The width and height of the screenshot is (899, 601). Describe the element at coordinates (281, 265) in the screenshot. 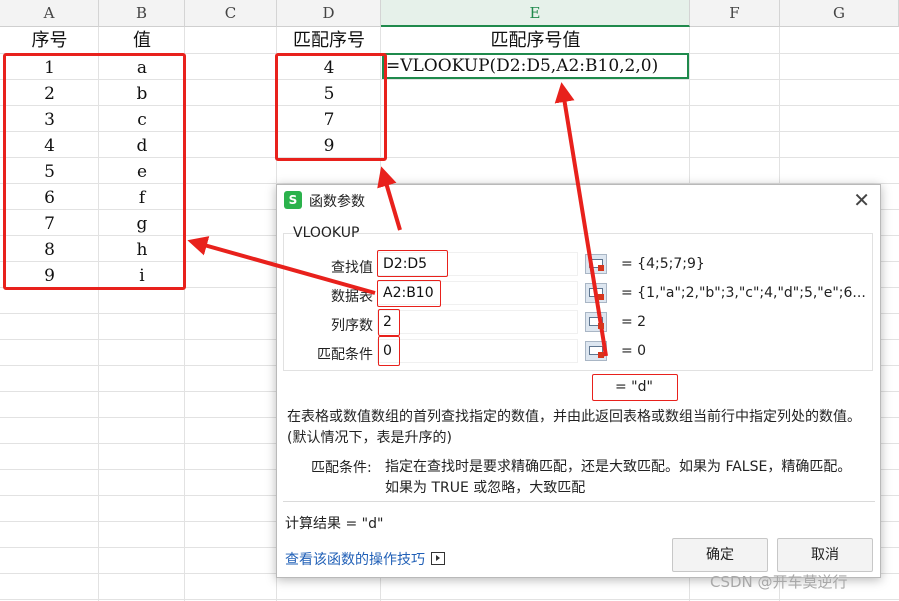

I see `arrow-to-data-table` at that location.